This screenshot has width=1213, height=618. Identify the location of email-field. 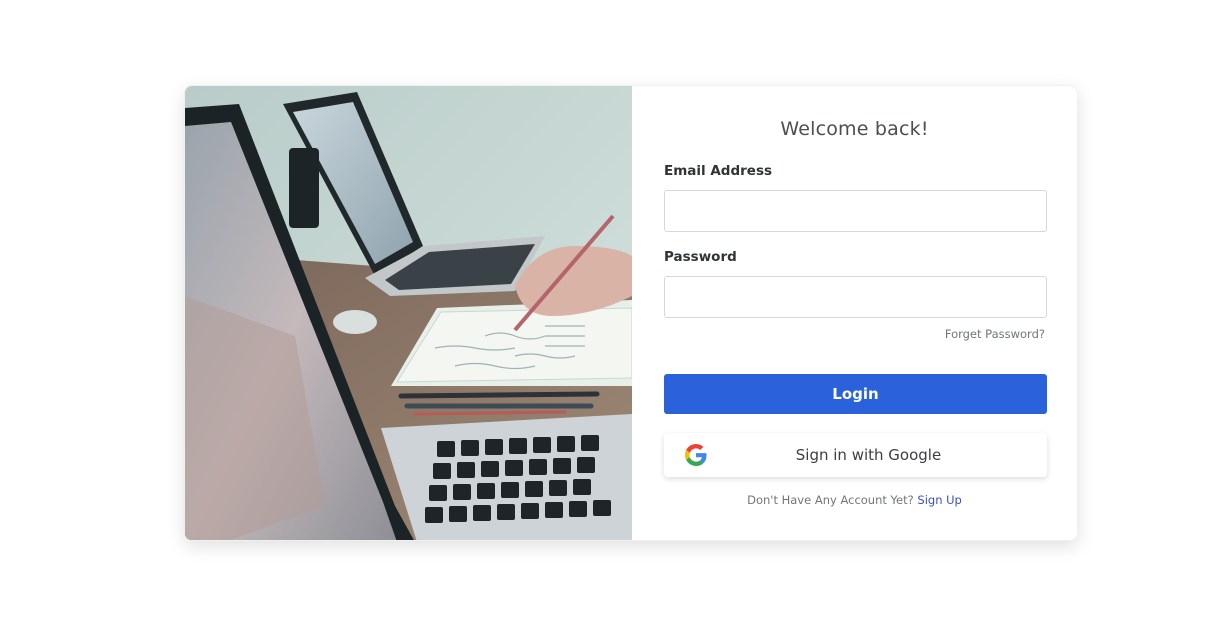
(855, 211).